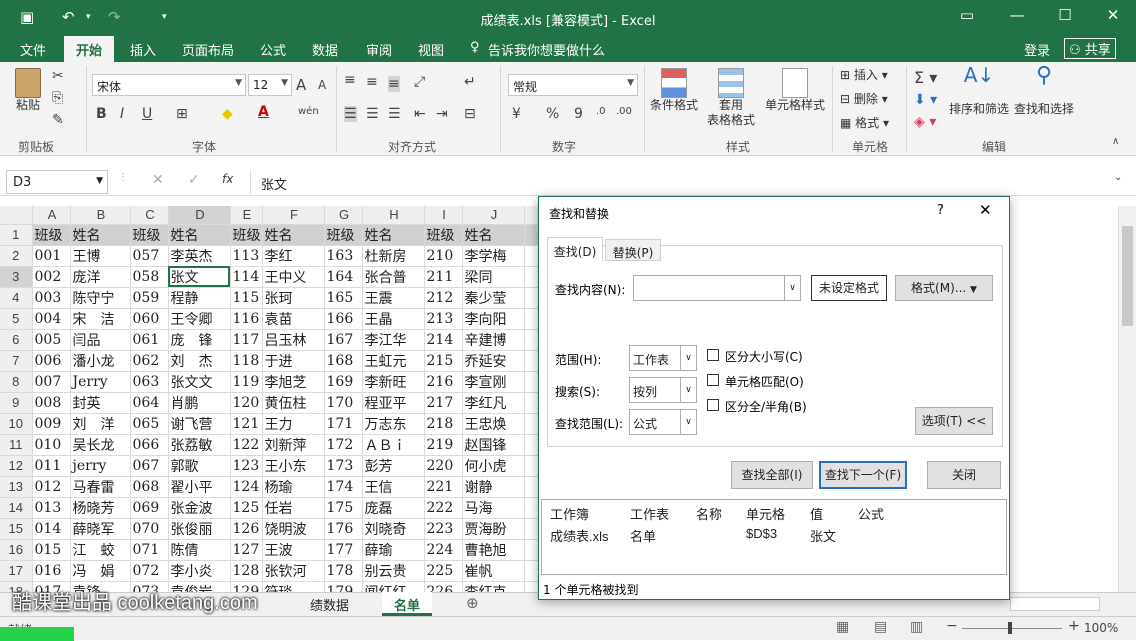  What do you see at coordinates (227, 179) in the screenshot?
I see `insert-function-icon: fx` at bounding box center [227, 179].